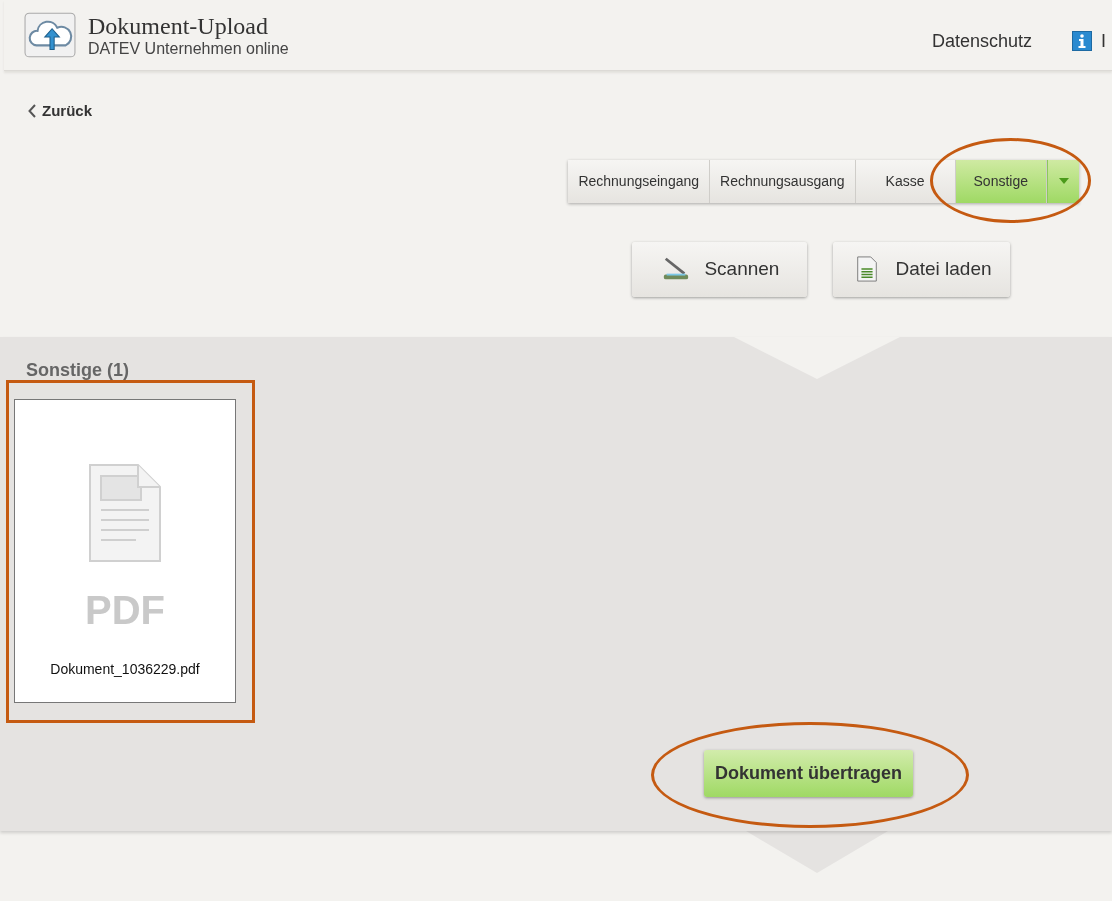 This screenshot has width=1112, height=901. Describe the element at coordinates (178, 26) in the screenshot. I see `app-title: Dokument-Upload` at that location.